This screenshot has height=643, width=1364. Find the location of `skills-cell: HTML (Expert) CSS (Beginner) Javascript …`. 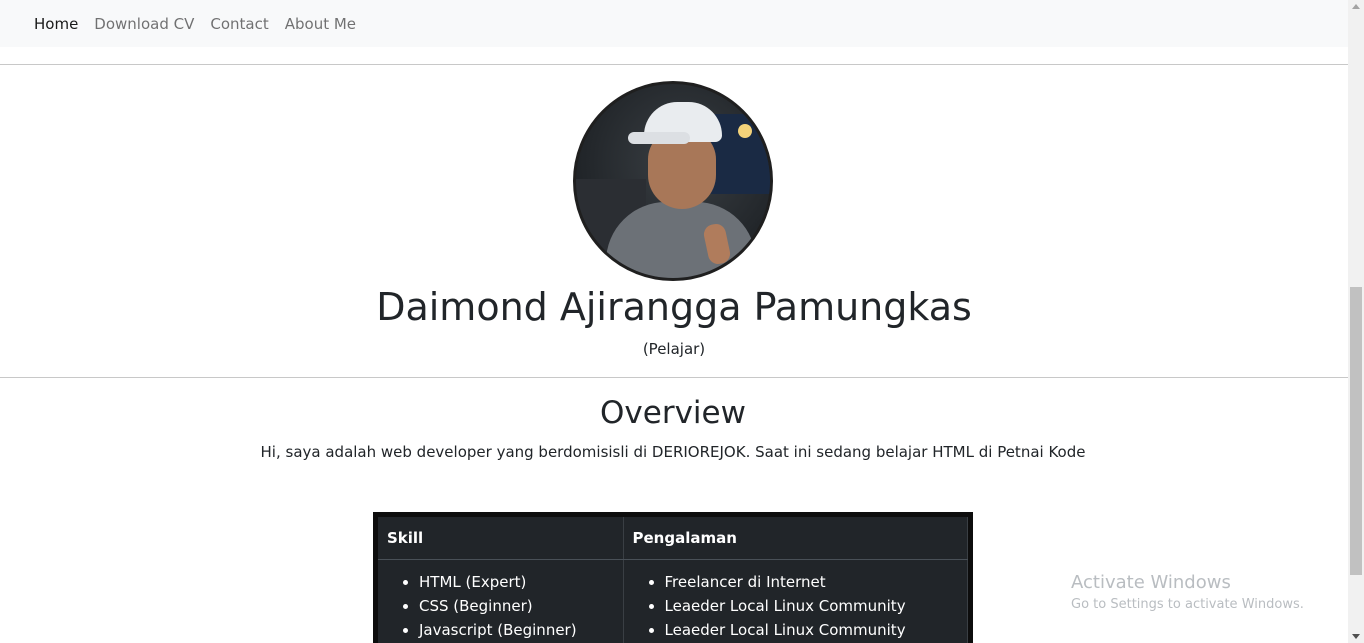

skills-cell: HTML (Expert) CSS (Beginner) Javascript … is located at coordinates (501, 601).